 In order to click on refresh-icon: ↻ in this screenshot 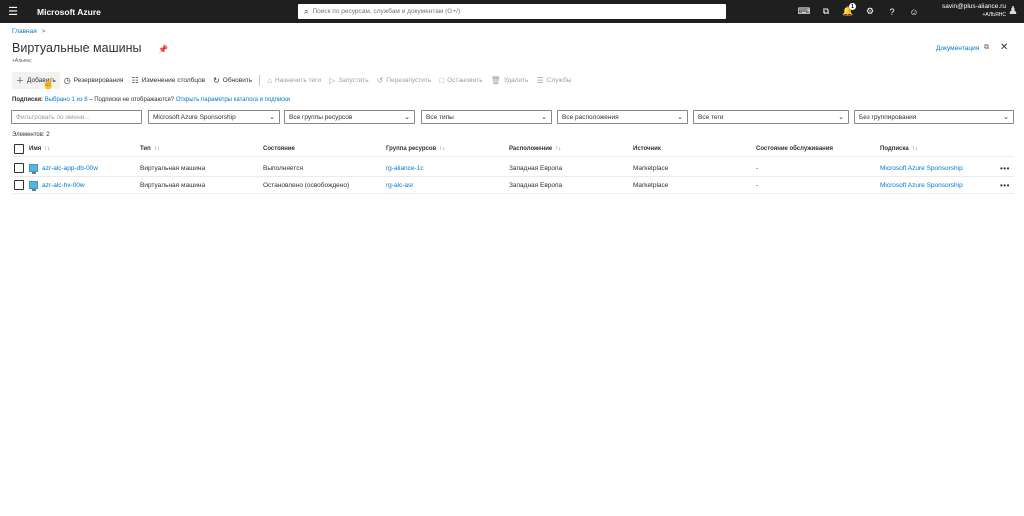, I will do `click(216, 80)`.